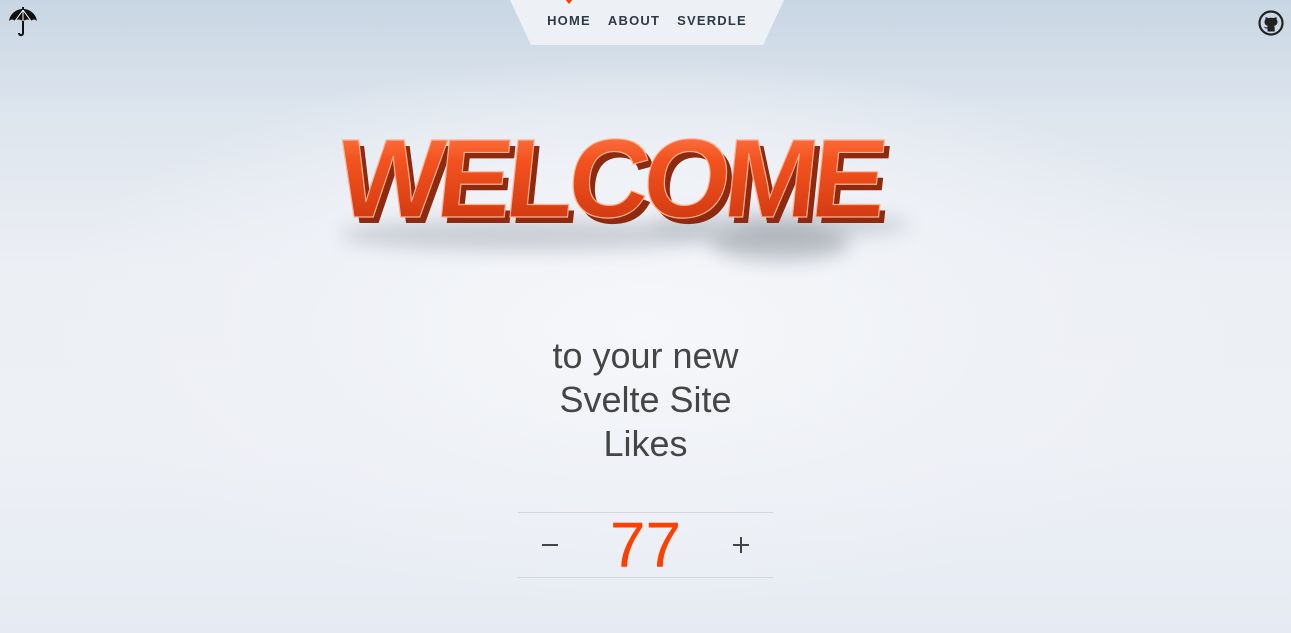  Describe the element at coordinates (645, 443) in the screenshot. I see `subtitle-line-3: Likes` at that location.